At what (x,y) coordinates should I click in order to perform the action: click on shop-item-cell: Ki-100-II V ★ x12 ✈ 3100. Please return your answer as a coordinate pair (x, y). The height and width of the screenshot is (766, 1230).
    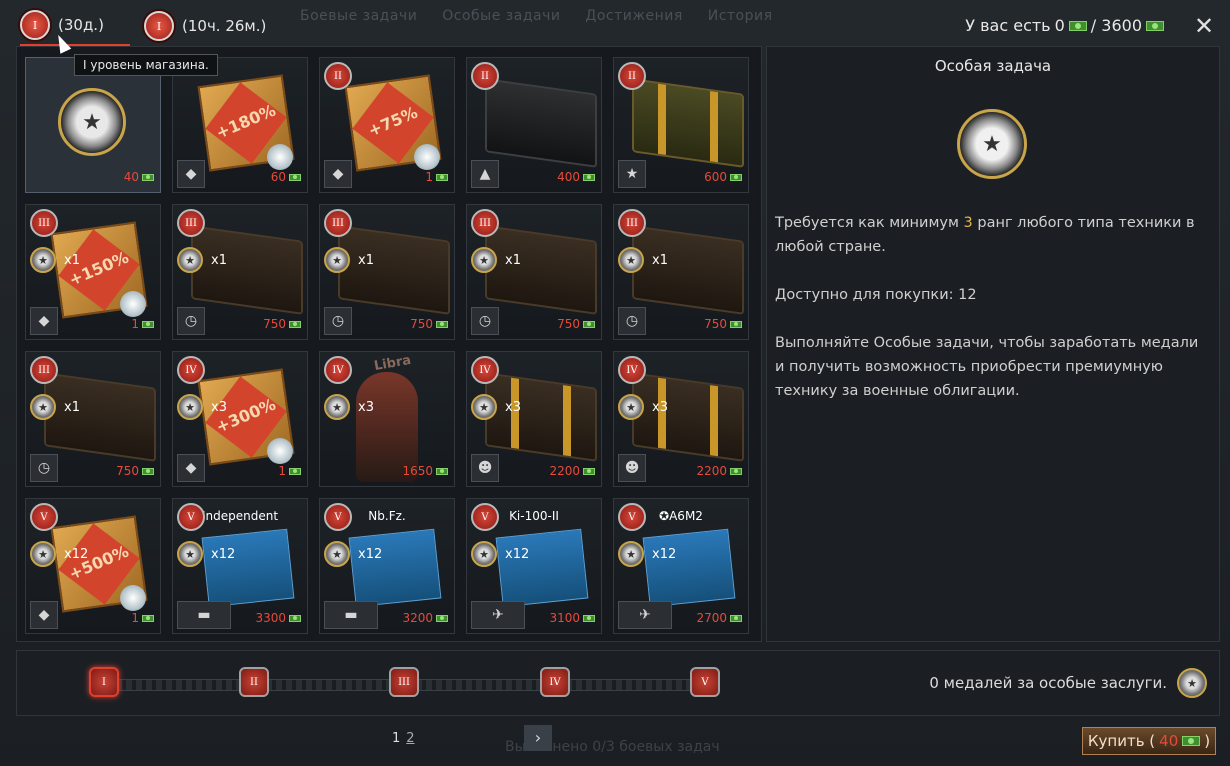
    Looking at the image, I should click on (534, 566).